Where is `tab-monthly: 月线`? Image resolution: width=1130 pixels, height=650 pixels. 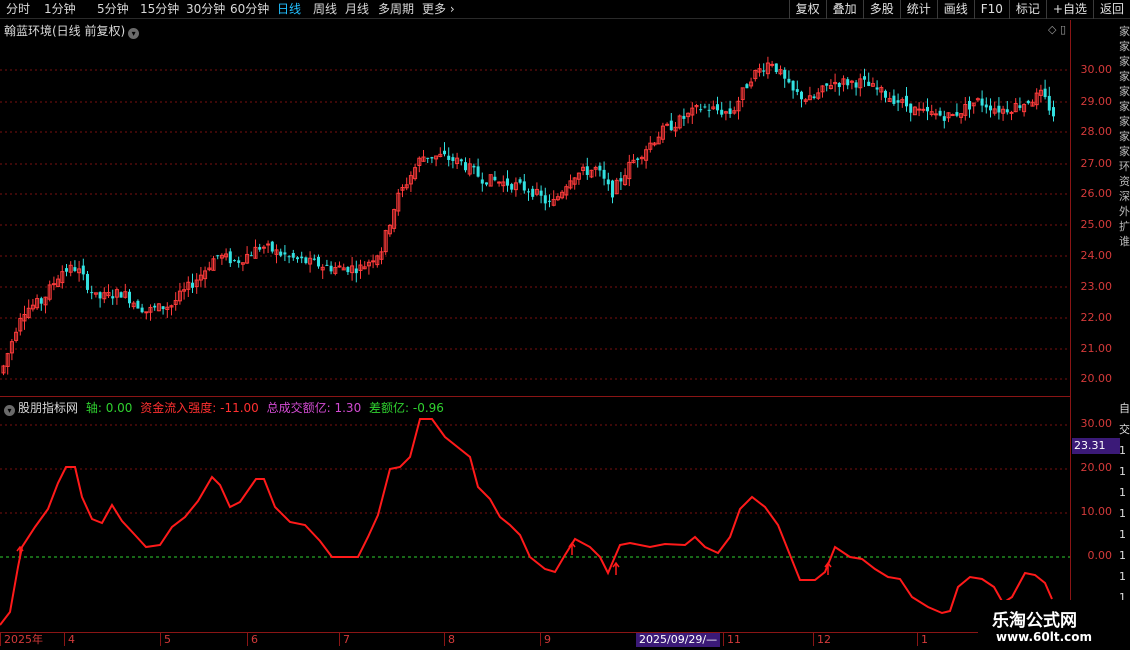
tab-monthly: 月线 is located at coordinates (357, 9).